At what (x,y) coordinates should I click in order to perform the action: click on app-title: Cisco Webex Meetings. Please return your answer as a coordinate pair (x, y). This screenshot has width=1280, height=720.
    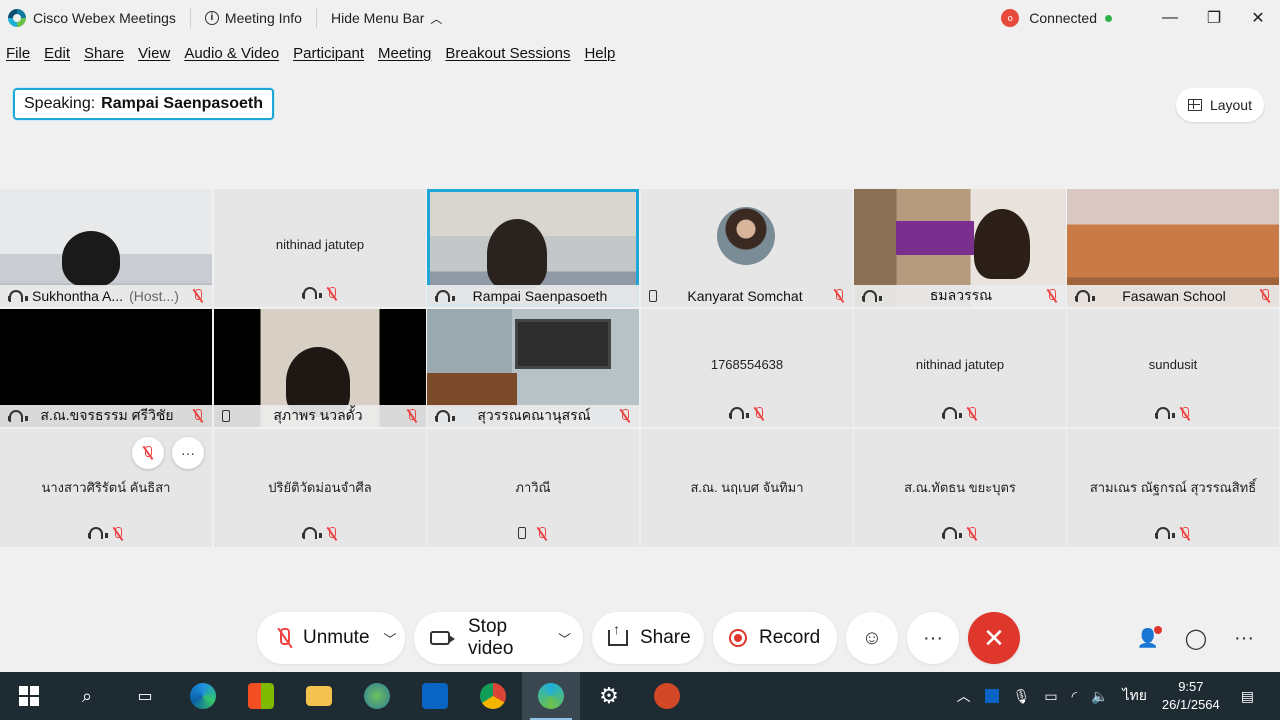
    Looking at the image, I should click on (104, 18).